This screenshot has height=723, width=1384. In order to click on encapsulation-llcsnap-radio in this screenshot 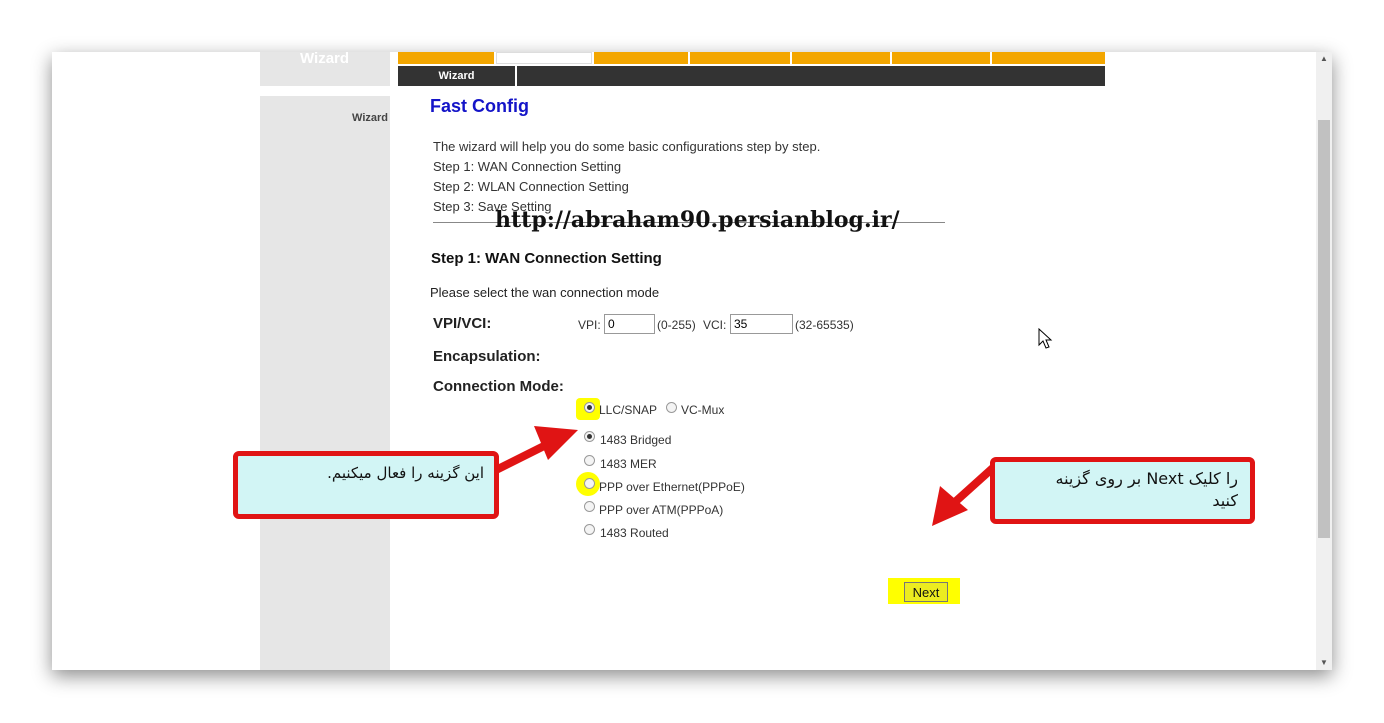, I will do `click(589, 407)`.